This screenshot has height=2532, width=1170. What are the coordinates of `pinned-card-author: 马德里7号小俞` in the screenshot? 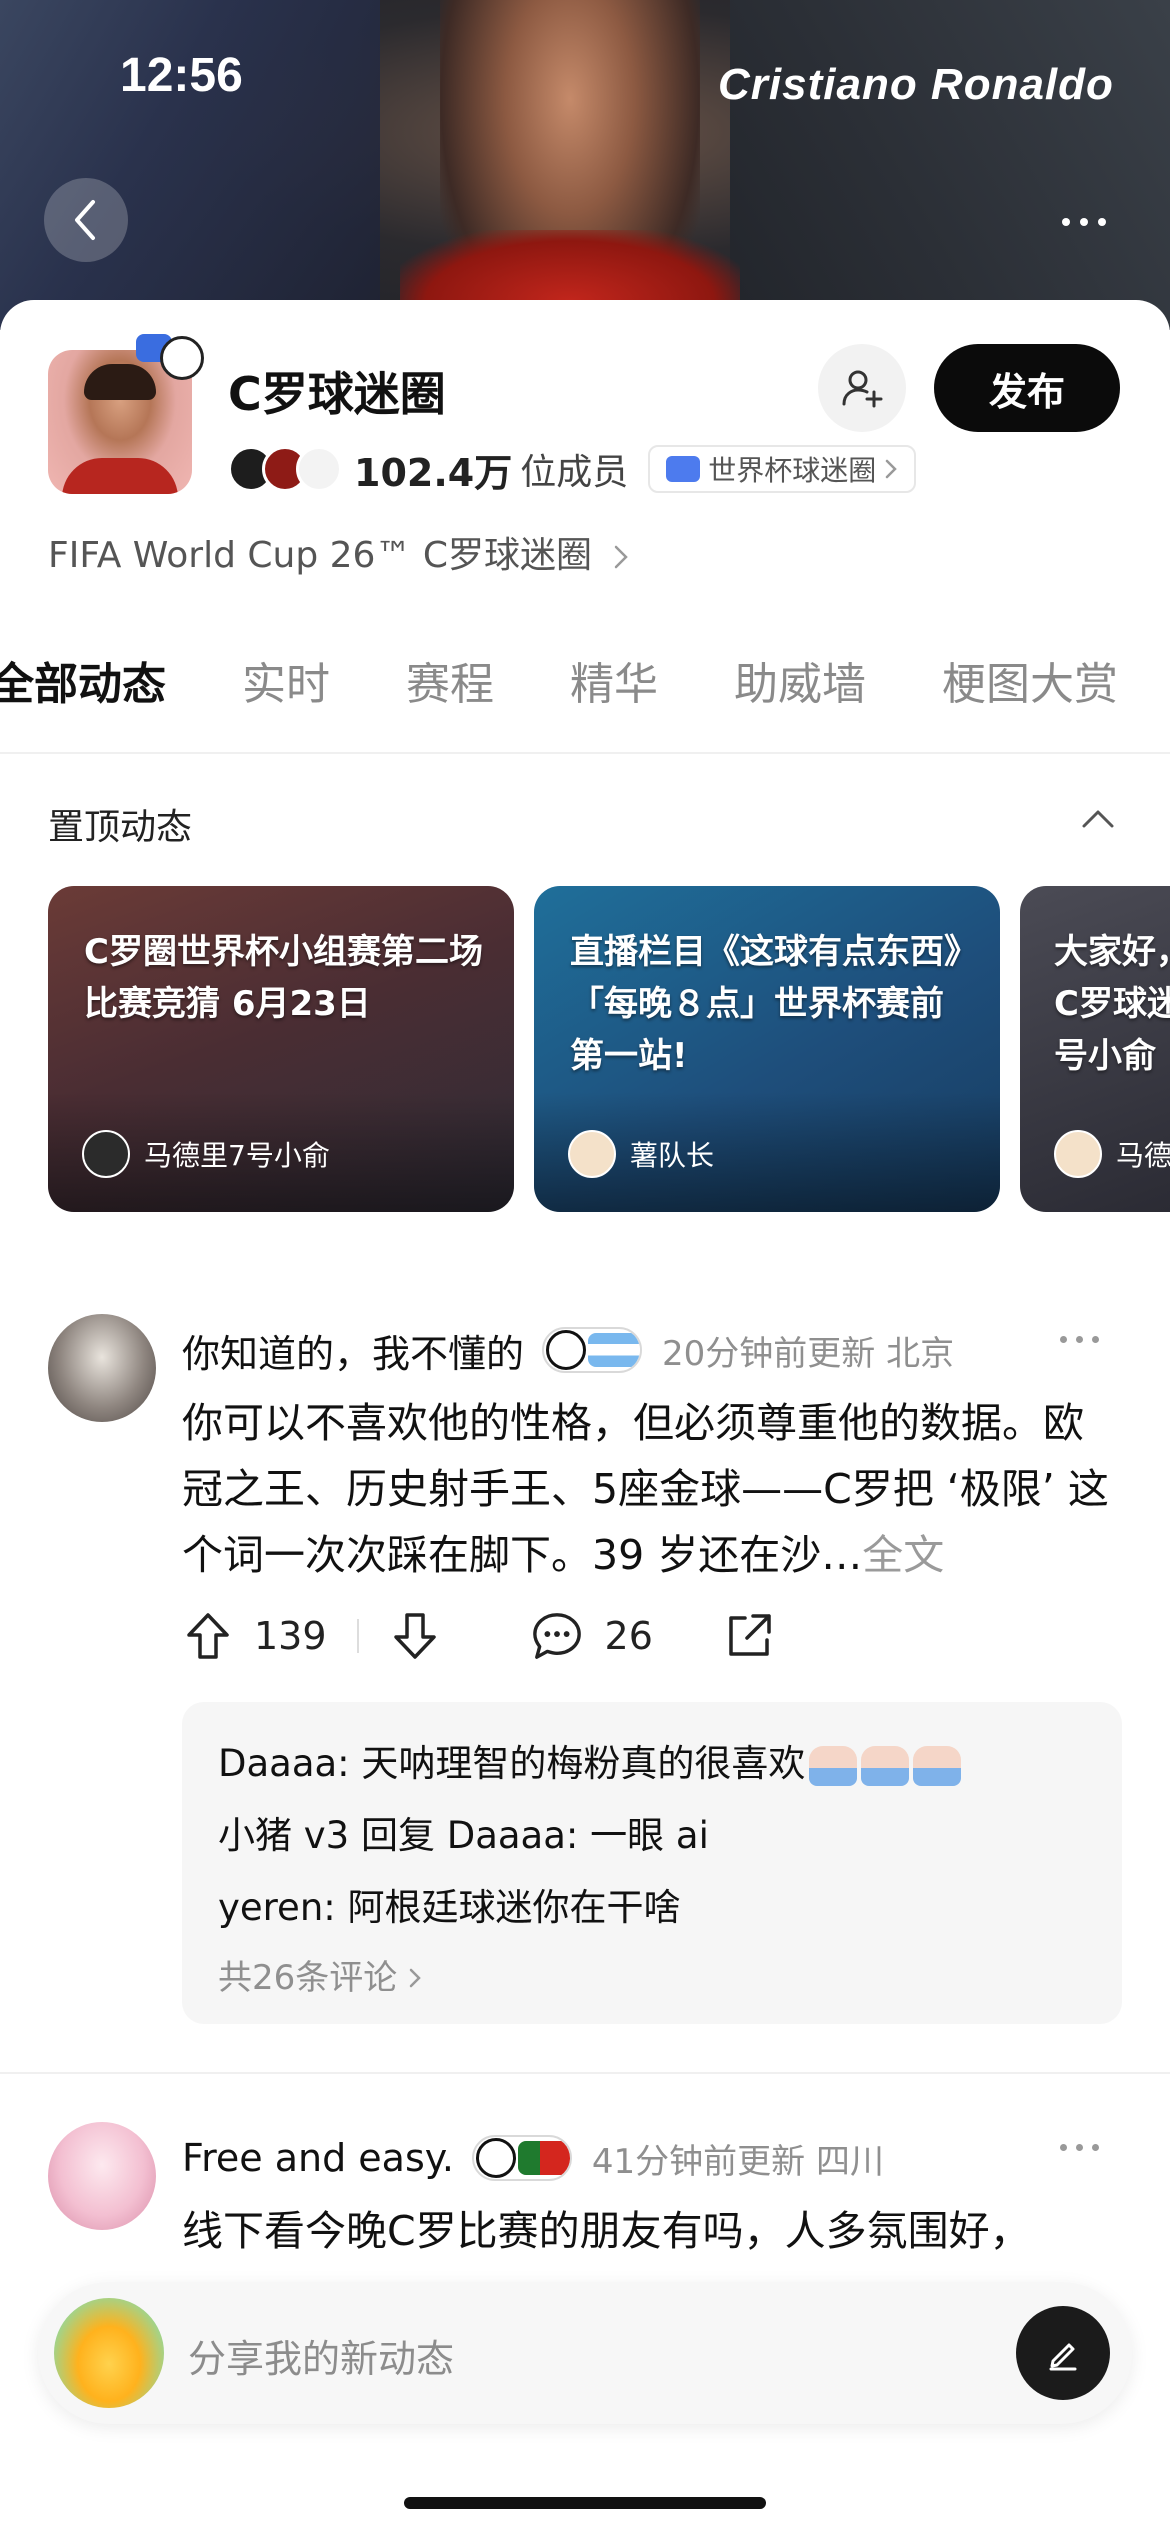 It's located at (206, 1154).